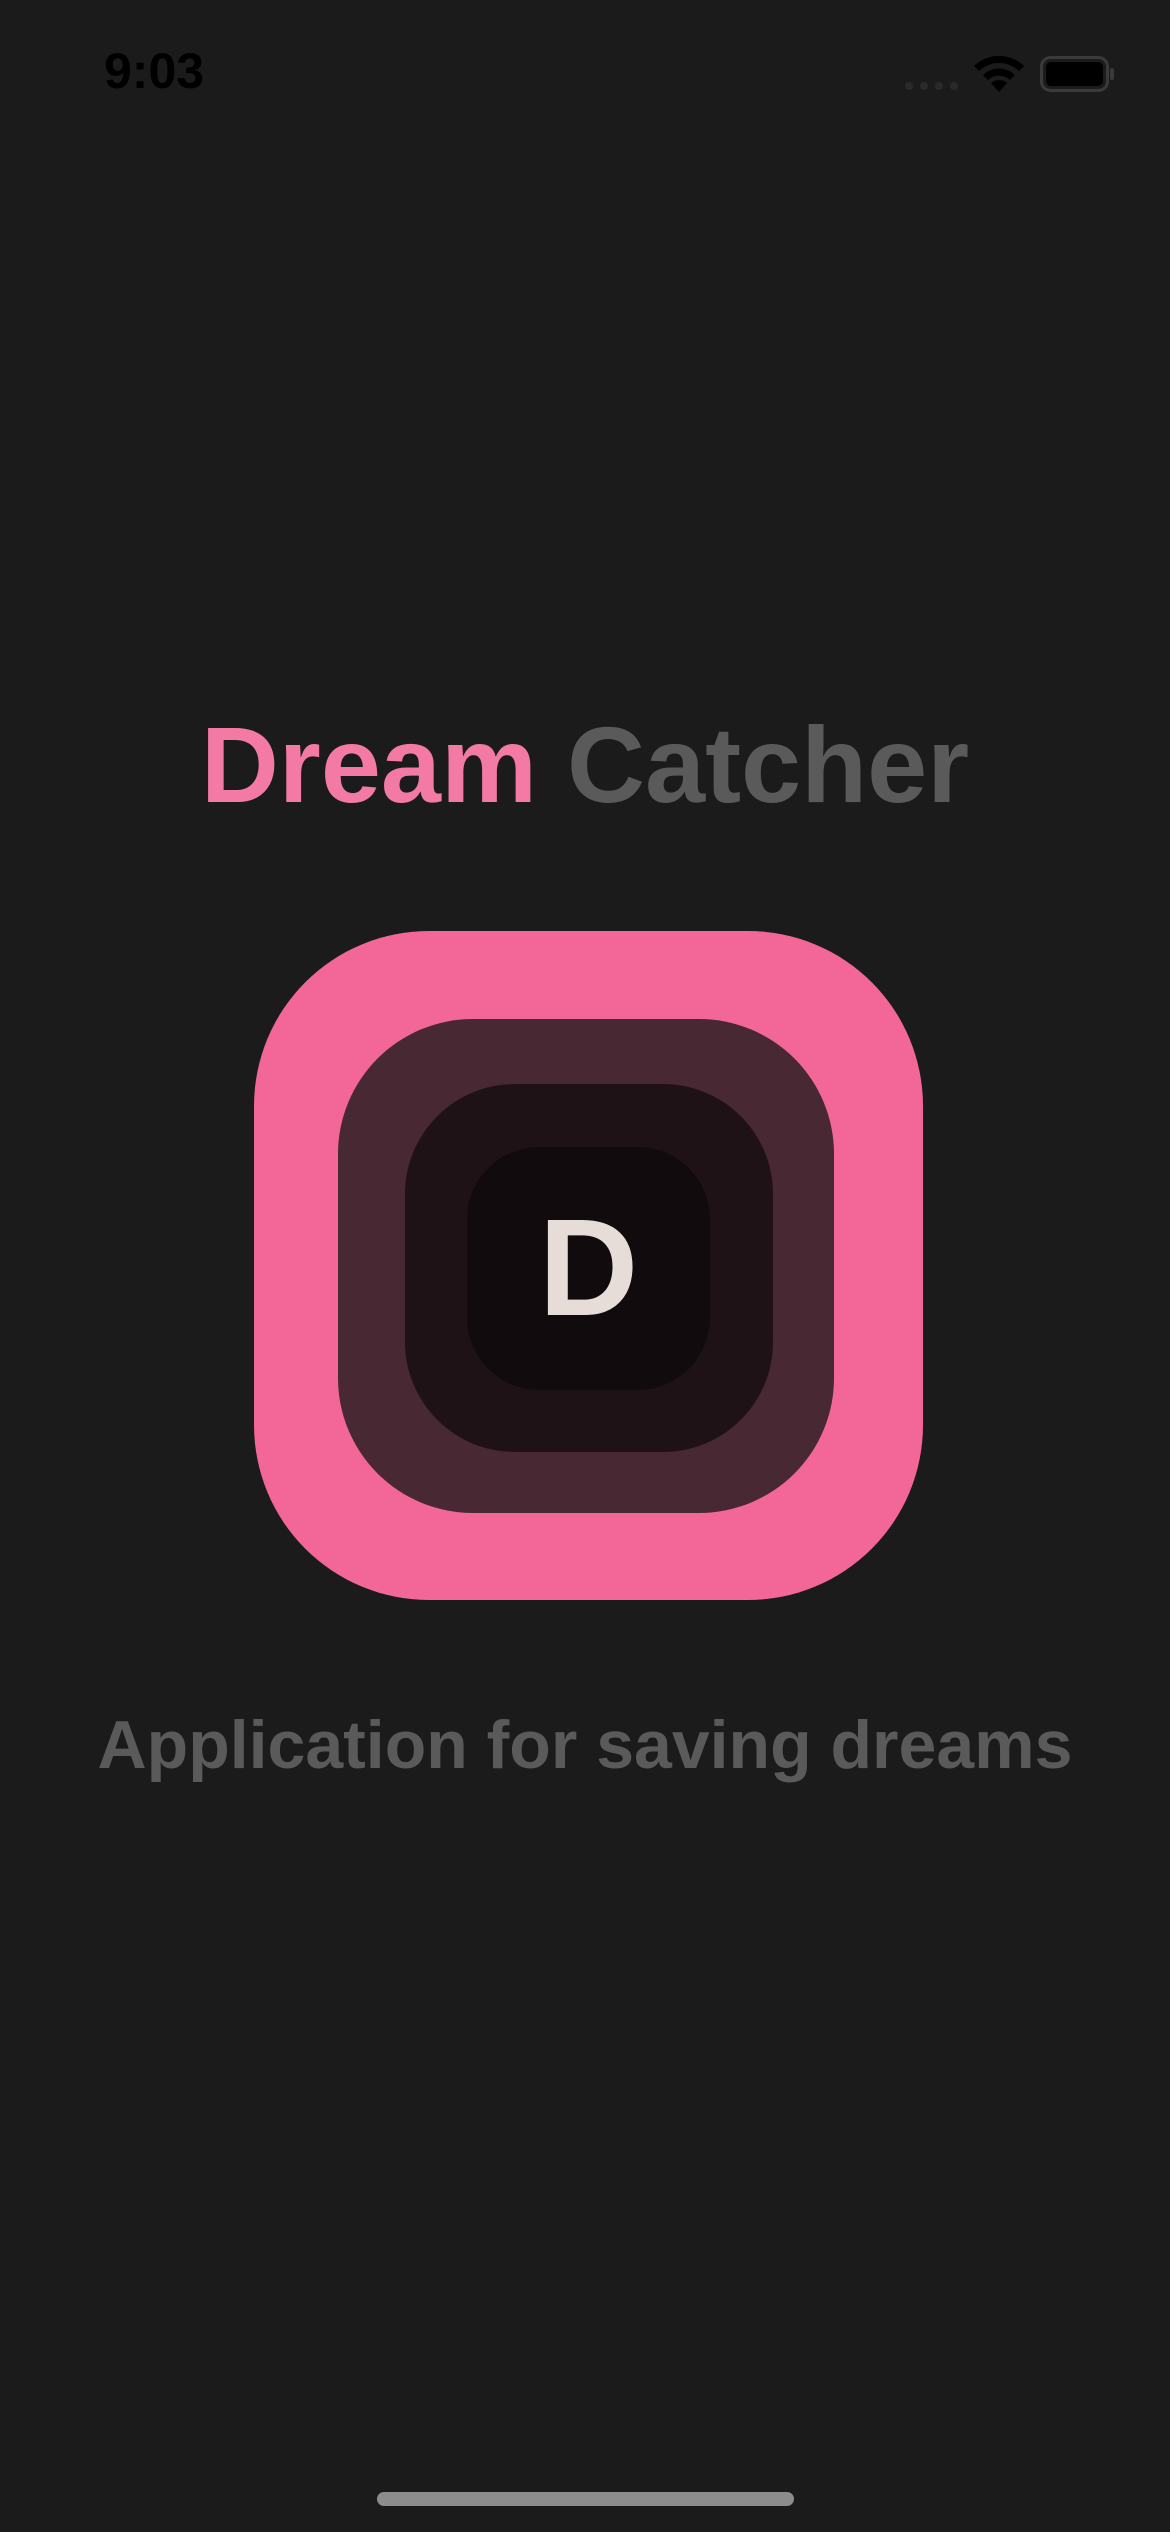 The height and width of the screenshot is (2532, 1170). What do you see at coordinates (768, 764) in the screenshot?
I see `app-title-rest: Catcher` at bounding box center [768, 764].